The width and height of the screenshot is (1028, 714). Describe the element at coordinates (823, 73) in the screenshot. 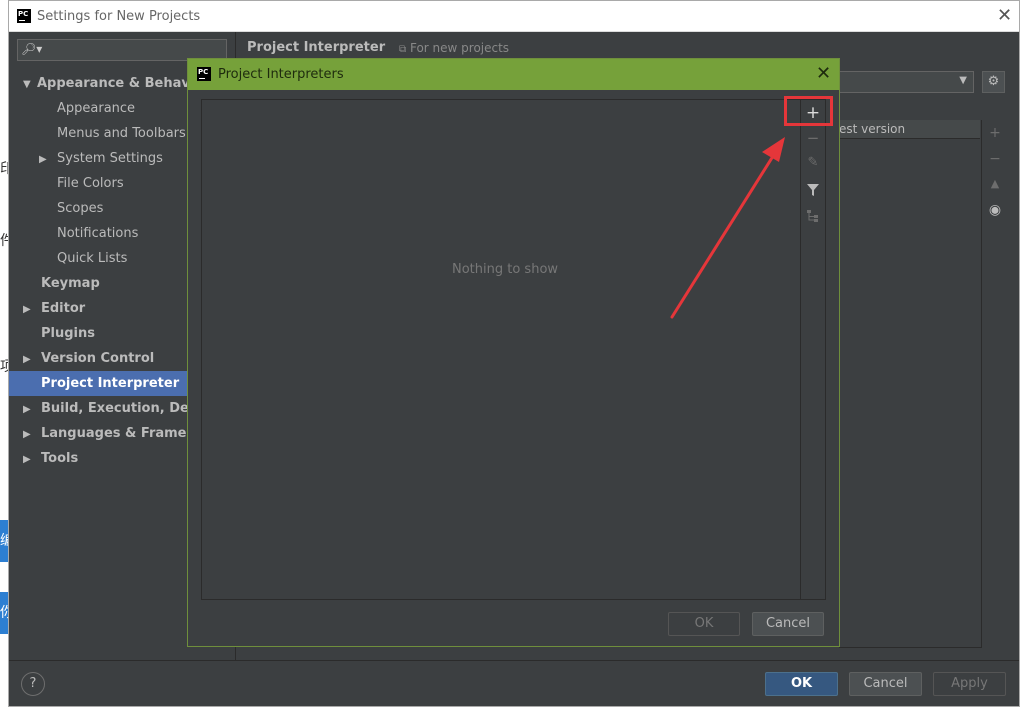

I see `dialog-close-icon: ✕` at that location.